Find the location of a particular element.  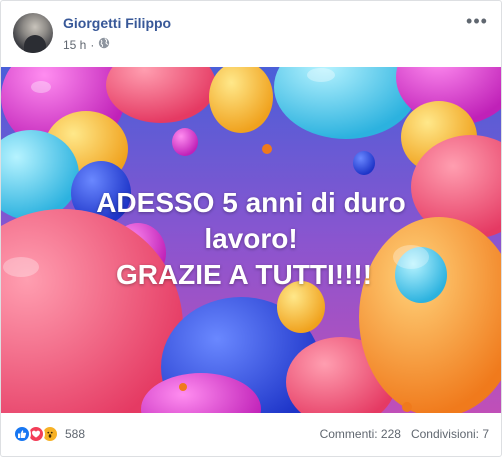

reaction-count: 588 is located at coordinates (75, 434).